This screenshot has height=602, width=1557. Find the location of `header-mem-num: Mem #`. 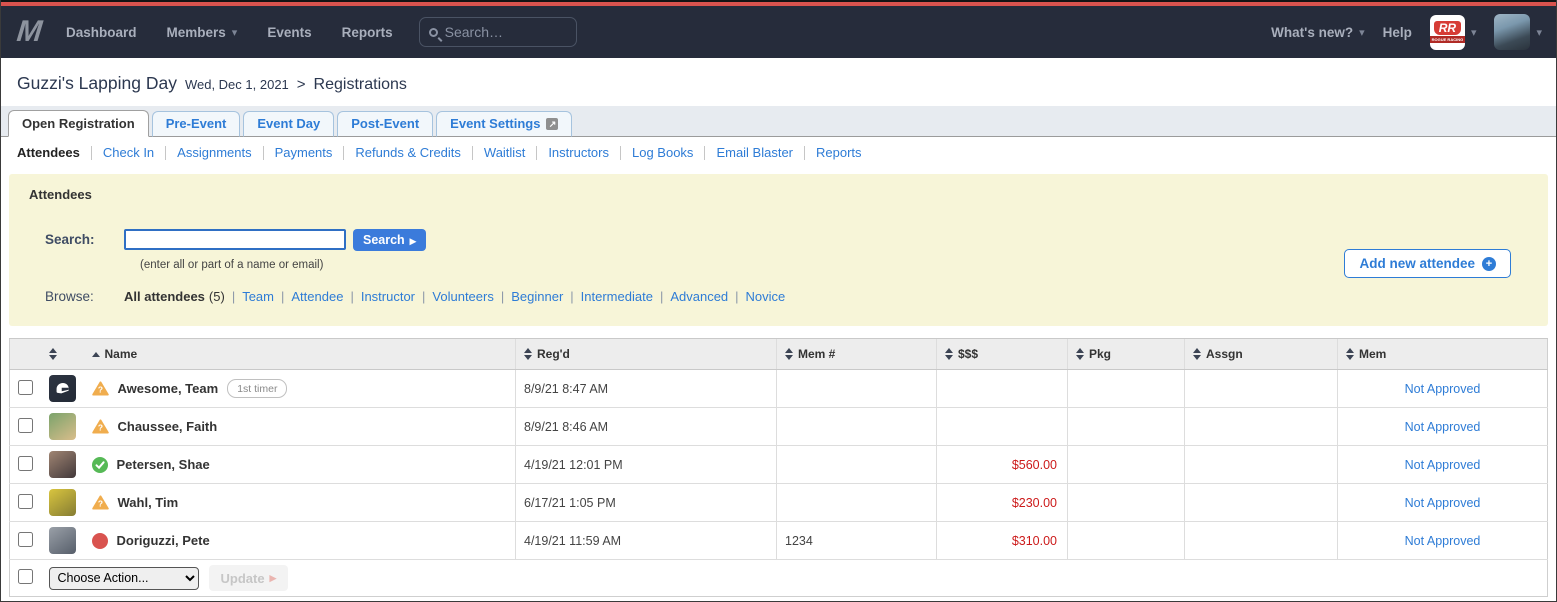

header-mem-num: Mem # is located at coordinates (856, 354).